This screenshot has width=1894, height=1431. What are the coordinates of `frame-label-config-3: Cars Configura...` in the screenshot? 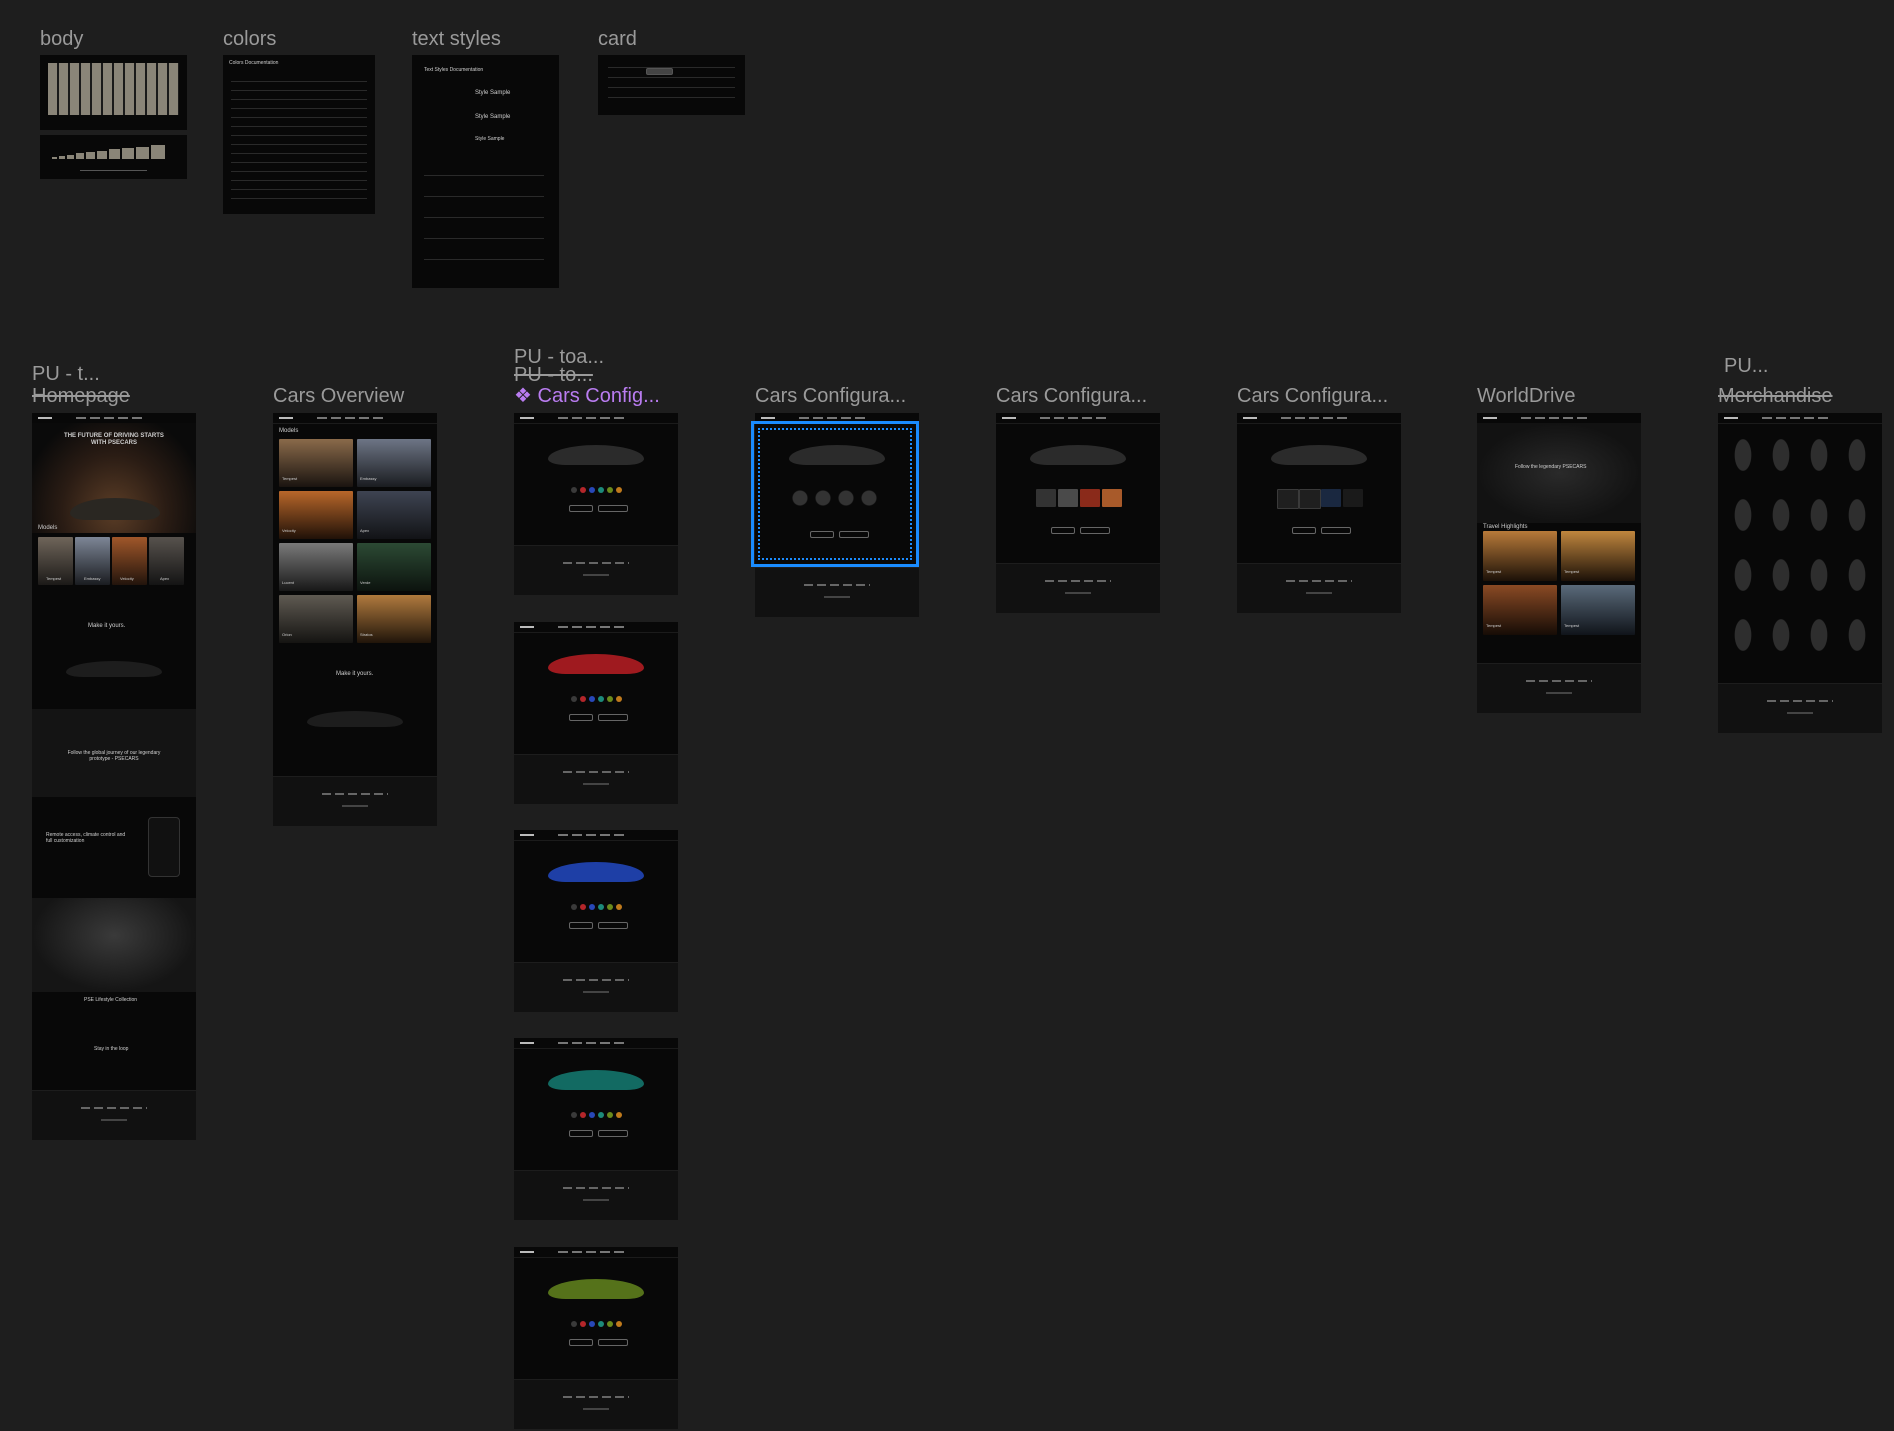 It's located at (1071, 396).